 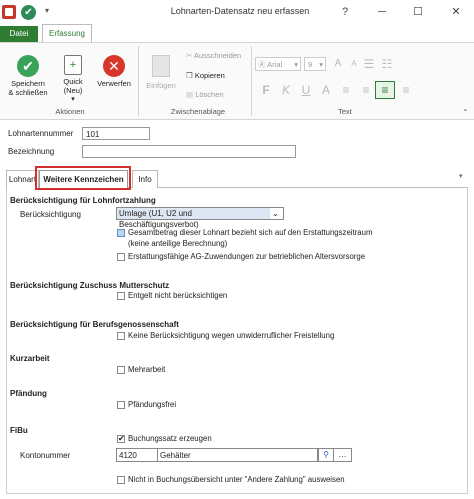 I want to click on lohnartennummer-label: Lohnartennummer, so click(x=41, y=133).